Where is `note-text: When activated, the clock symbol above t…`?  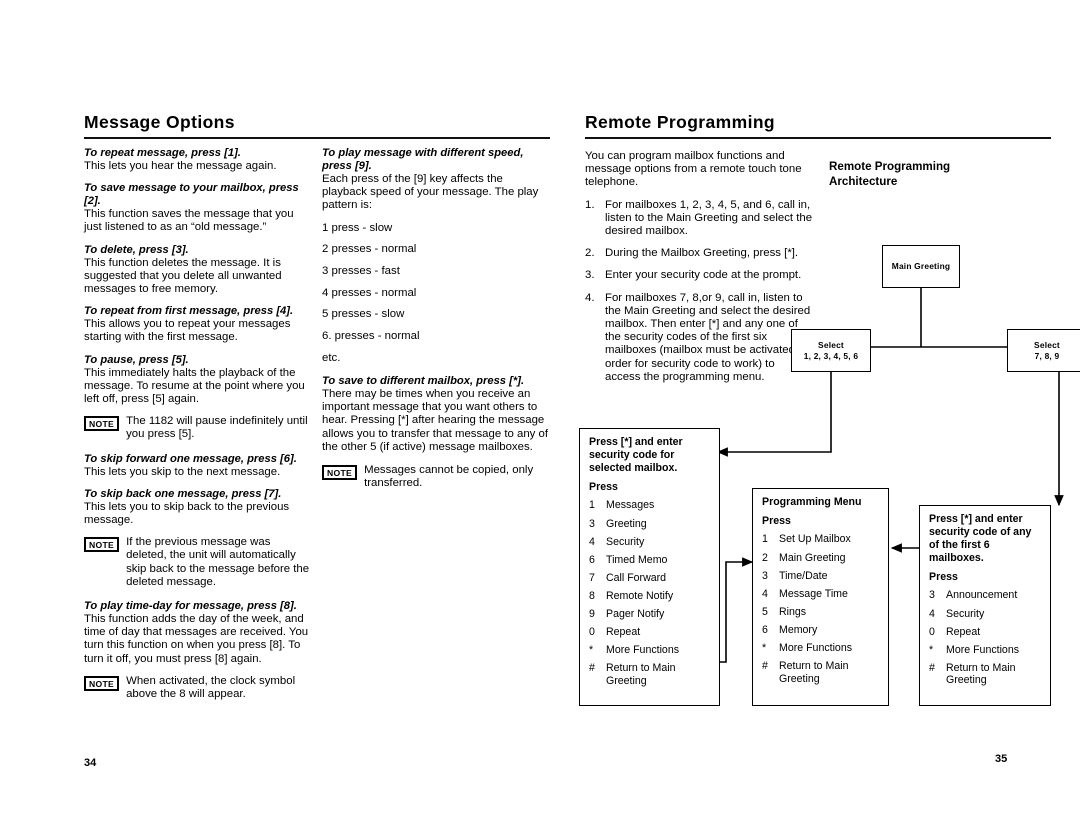 note-text: When activated, the clock symbol above t… is located at coordinates (211, 687).